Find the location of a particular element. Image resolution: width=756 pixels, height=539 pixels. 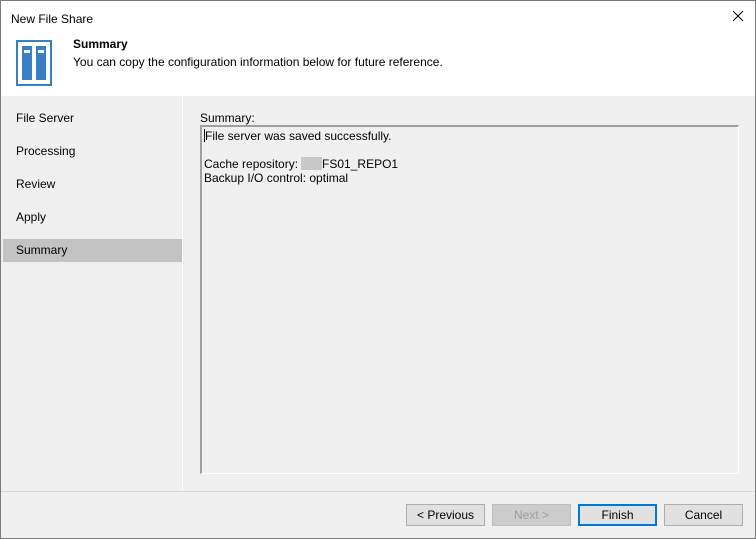

step-review: Review is located at coordinates (92, 184).